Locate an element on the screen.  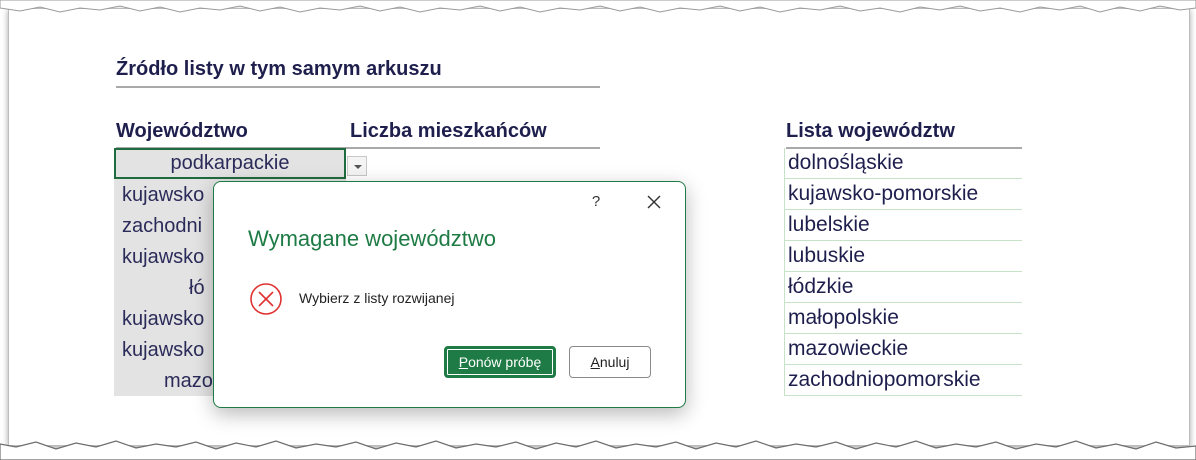
list-item: małopolskie is located at coordinates (903, 318).